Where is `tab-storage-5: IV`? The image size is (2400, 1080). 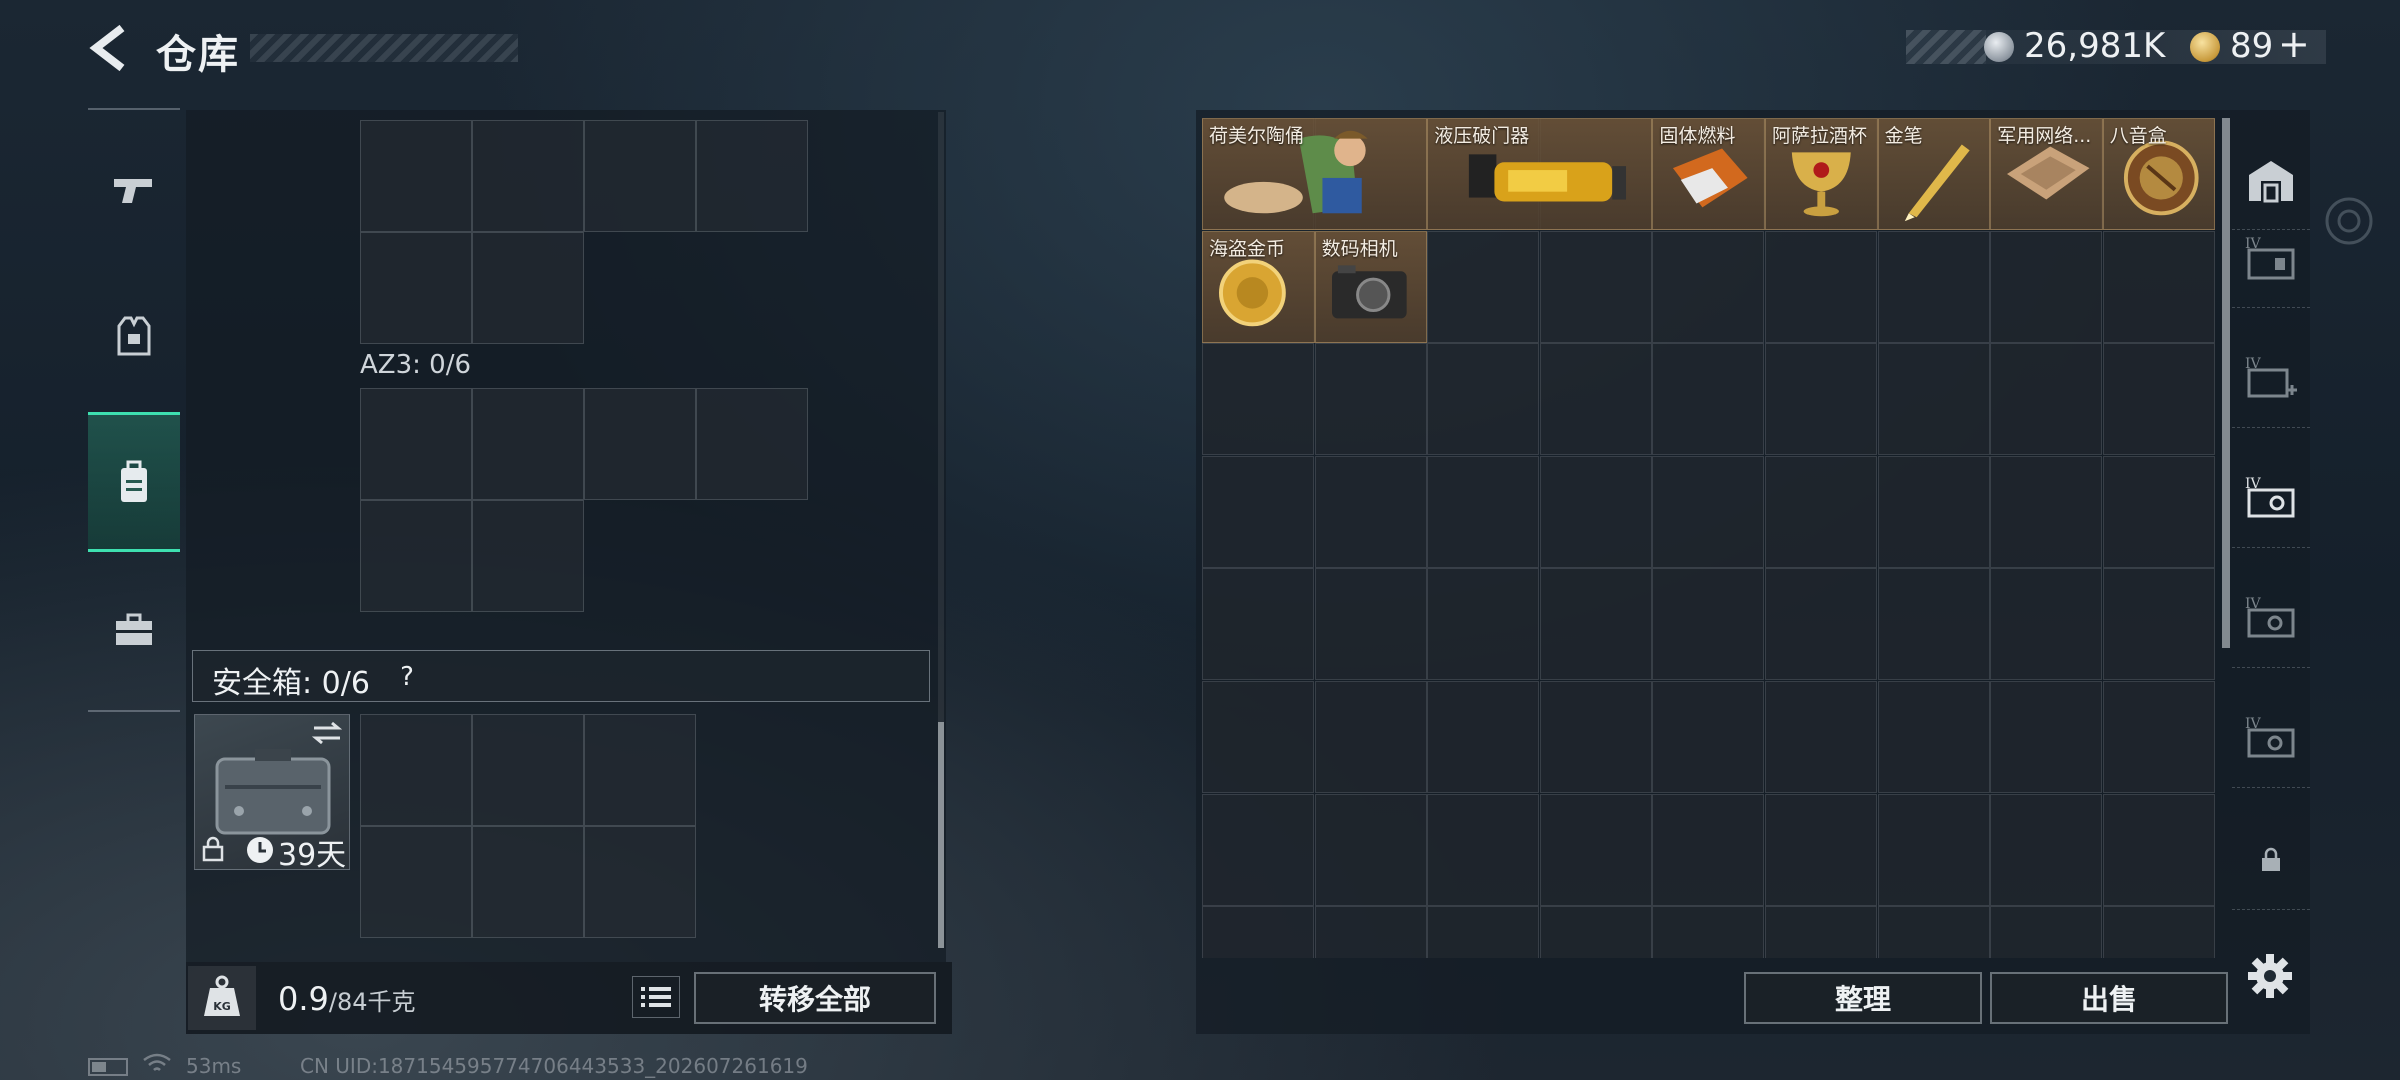 tab-storage-5: IV is located at coordinates (2271, 738).